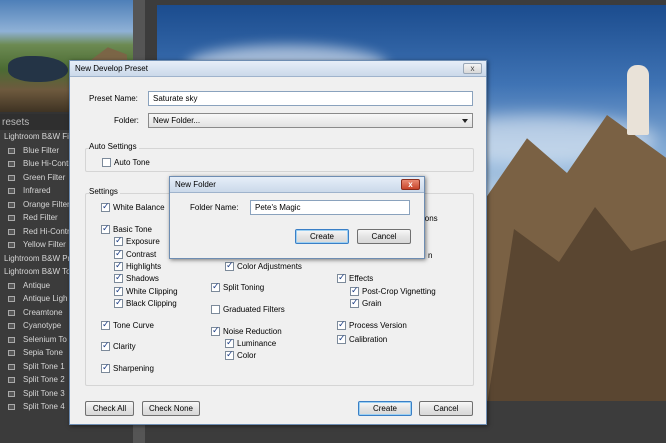 The image size is (666, 443). Describe the element at coordinates (45, 339) in the screenshot. I see `preset-label: Selenium To` at that location.